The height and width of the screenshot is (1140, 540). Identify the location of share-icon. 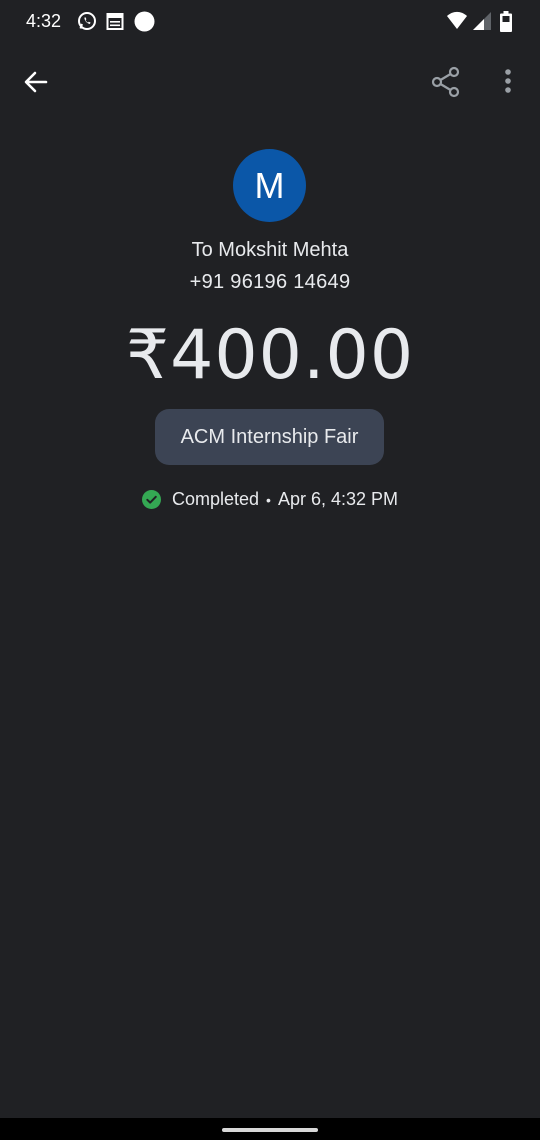
(445, 82).